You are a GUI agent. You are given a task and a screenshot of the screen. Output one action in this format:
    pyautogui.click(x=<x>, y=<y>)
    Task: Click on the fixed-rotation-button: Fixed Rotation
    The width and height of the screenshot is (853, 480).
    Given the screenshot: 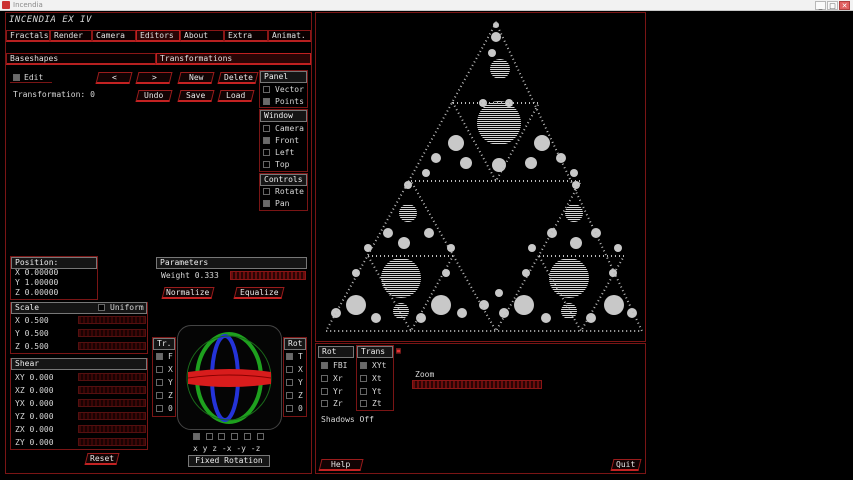 What is the action you would take?
    pyautogui.click(x=229, y=461)
    